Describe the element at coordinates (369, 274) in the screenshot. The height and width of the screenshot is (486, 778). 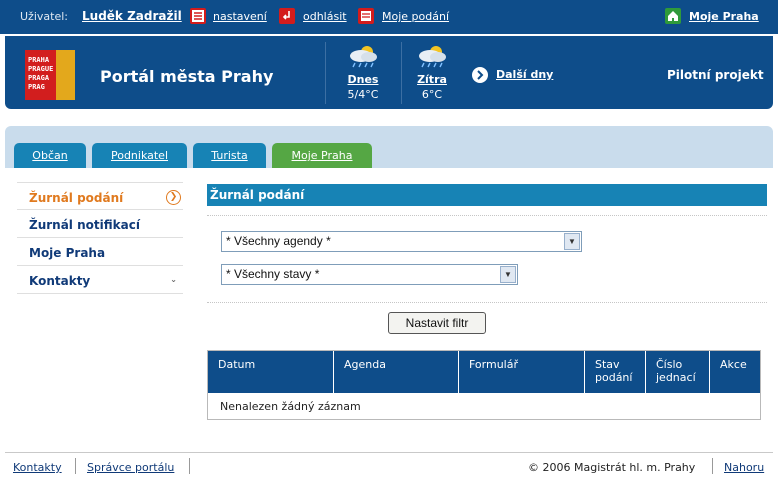
I see `status-select: * Všechny stavy * ▼` at that location.